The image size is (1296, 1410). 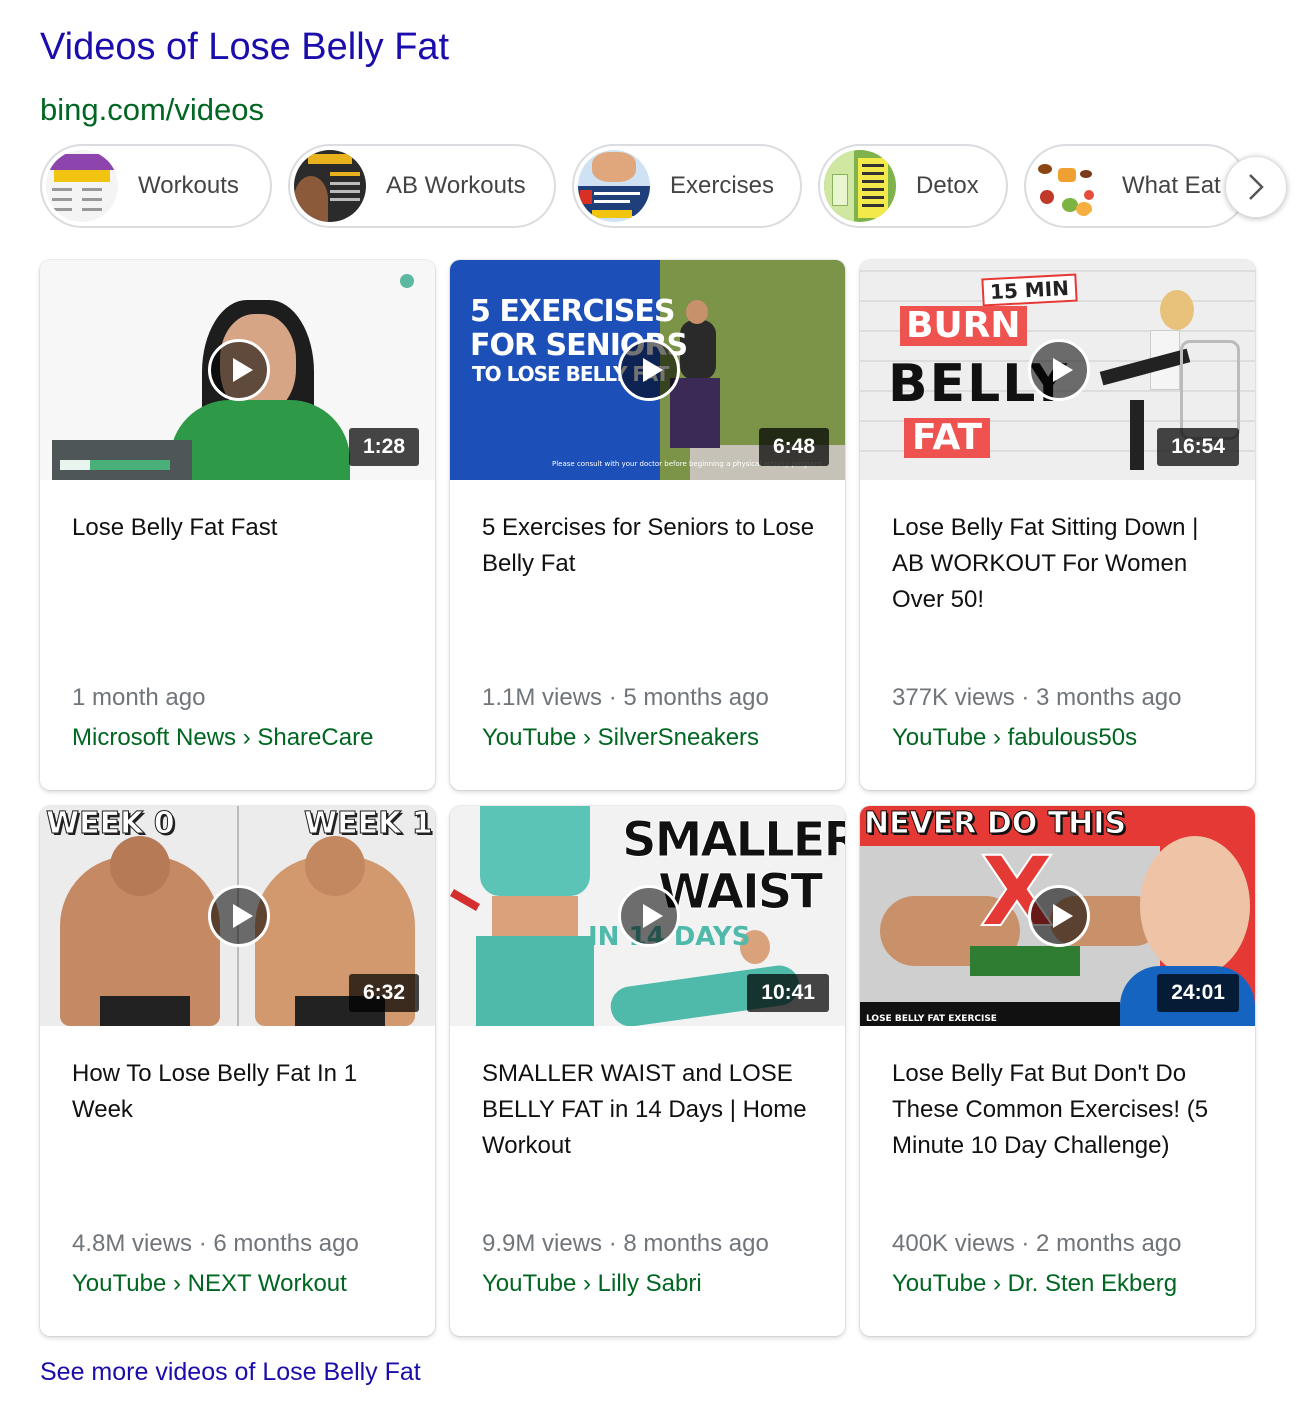 I want to click on chip-label: Workouts, so click(x=188, y=185).